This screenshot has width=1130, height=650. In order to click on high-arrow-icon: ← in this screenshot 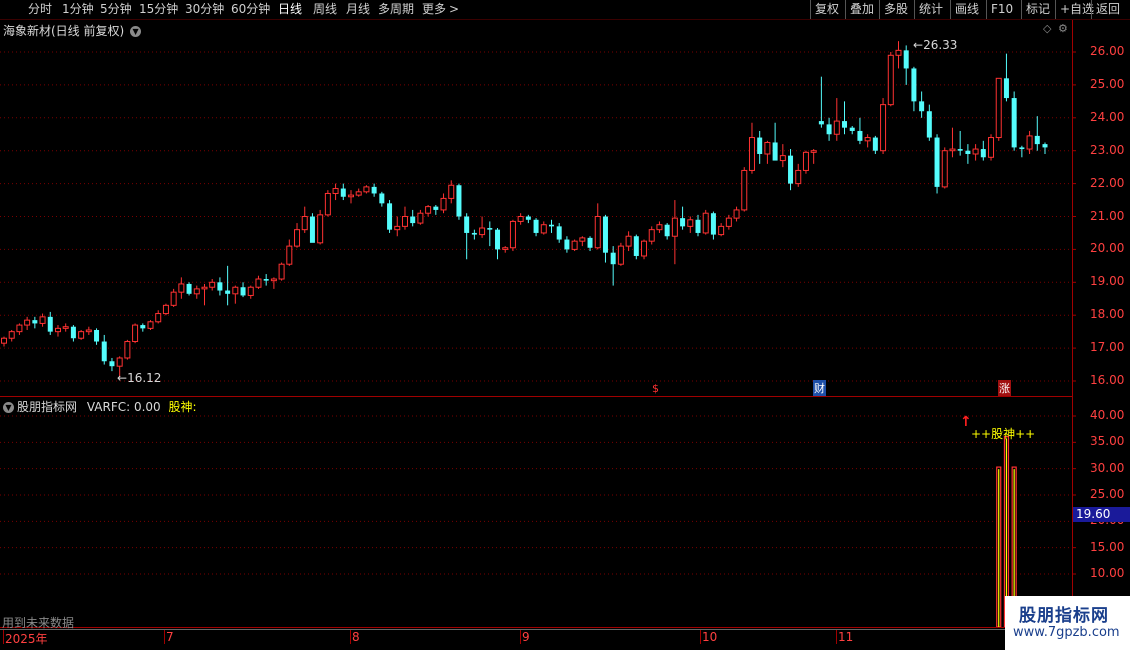, I will do `click(918, 45)`.